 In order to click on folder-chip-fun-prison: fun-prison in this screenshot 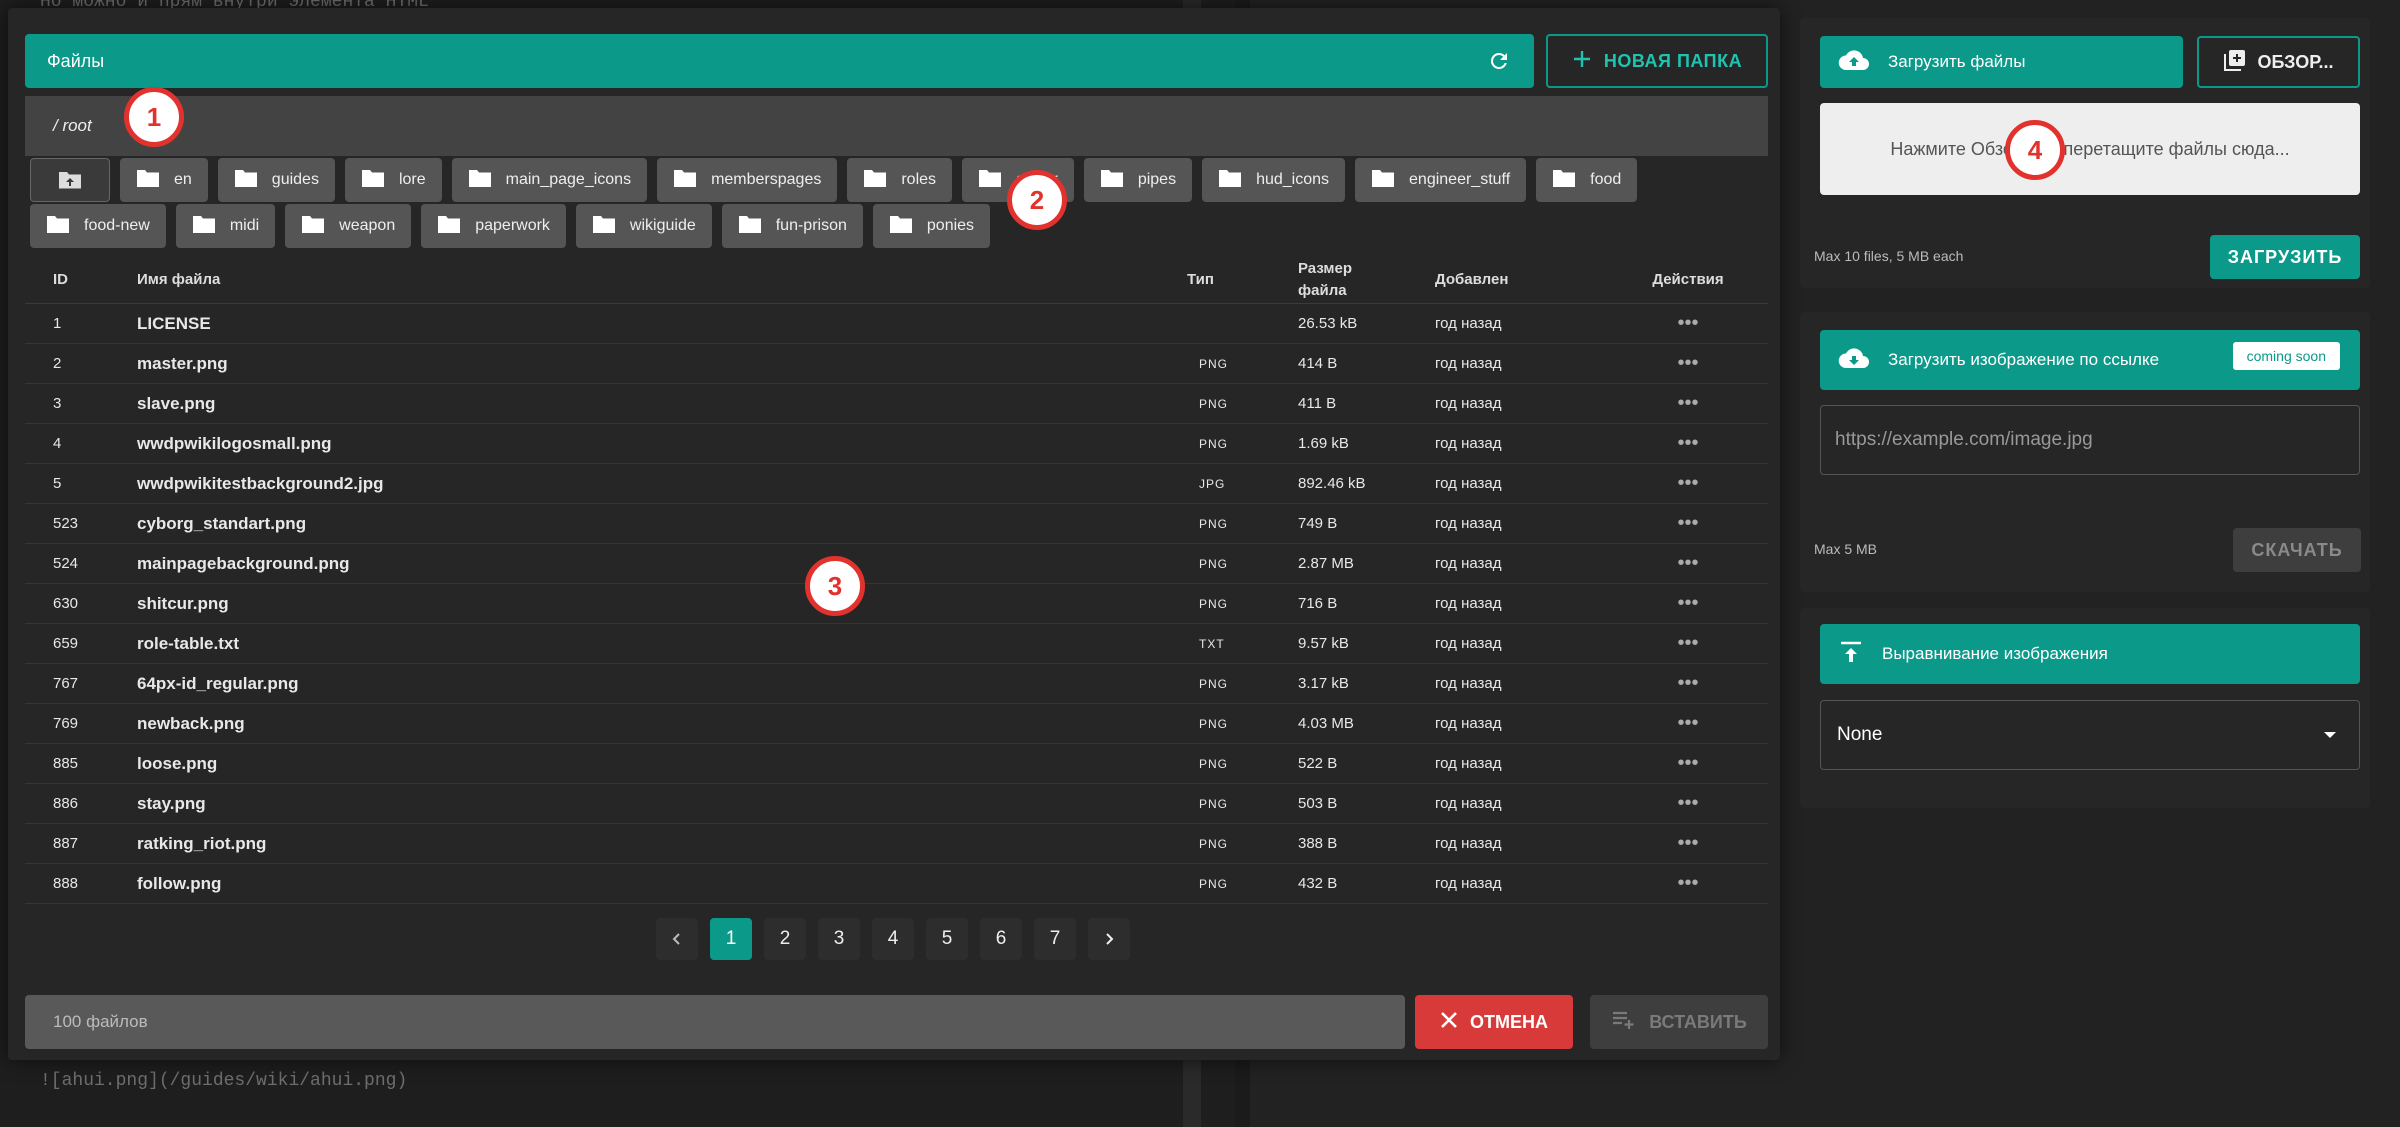, I will do `click(792, 226)`.